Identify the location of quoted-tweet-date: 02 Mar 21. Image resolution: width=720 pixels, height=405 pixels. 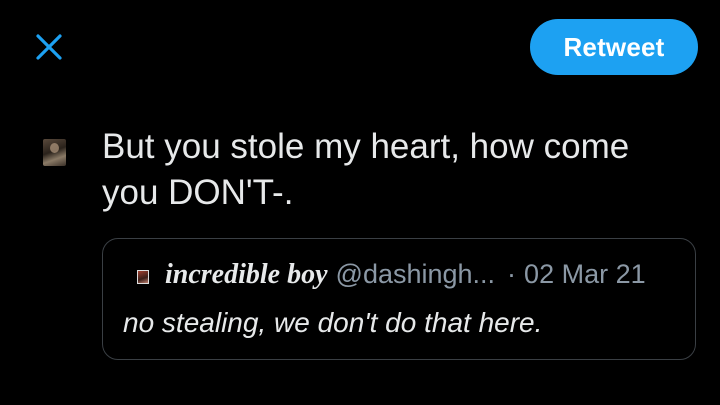
(585, 274).